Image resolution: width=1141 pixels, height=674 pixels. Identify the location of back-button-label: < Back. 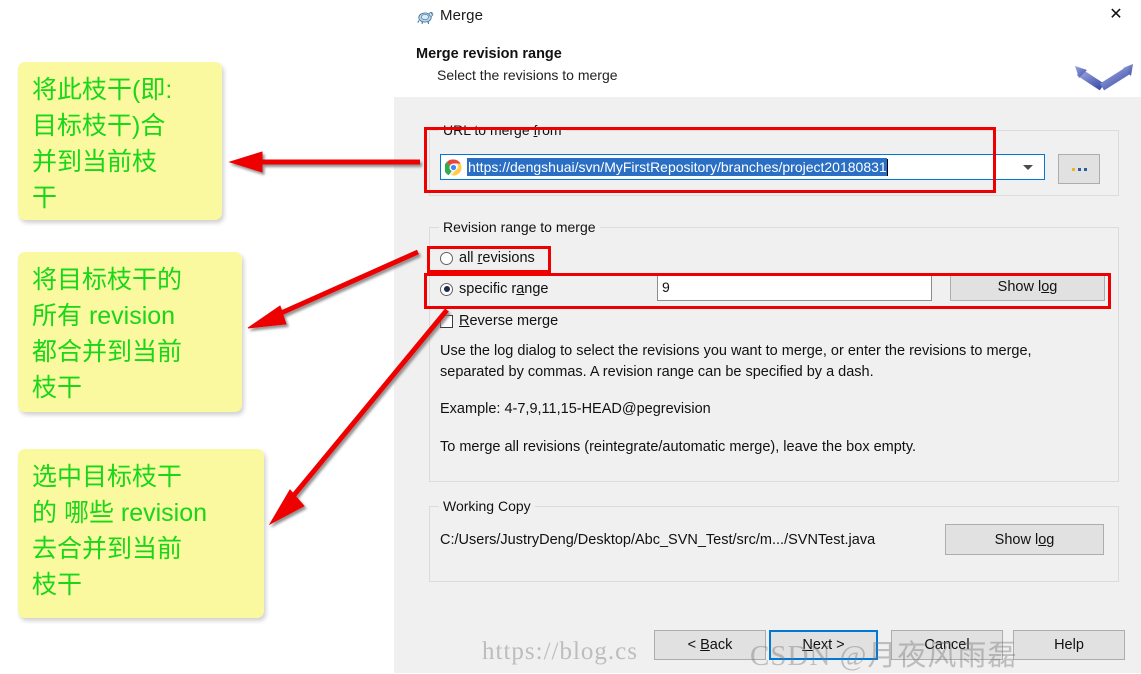
(710, 645).